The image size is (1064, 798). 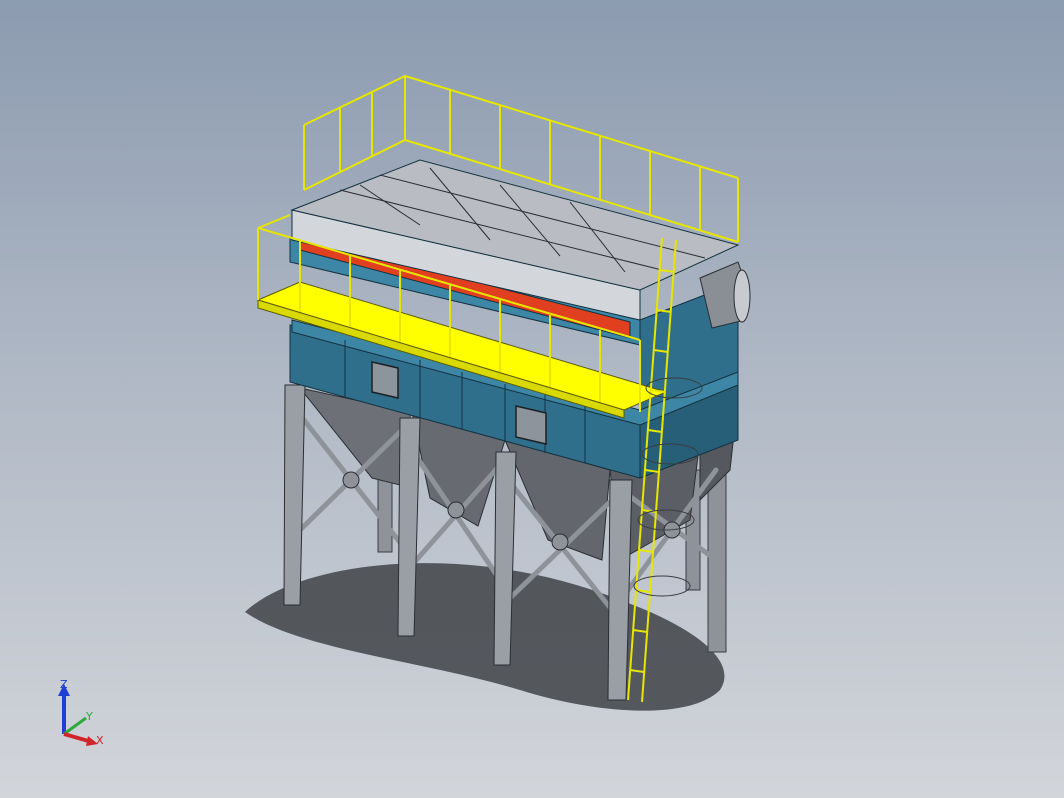 I want to click on y-axis-label: Y, so click(x=89, y=716).